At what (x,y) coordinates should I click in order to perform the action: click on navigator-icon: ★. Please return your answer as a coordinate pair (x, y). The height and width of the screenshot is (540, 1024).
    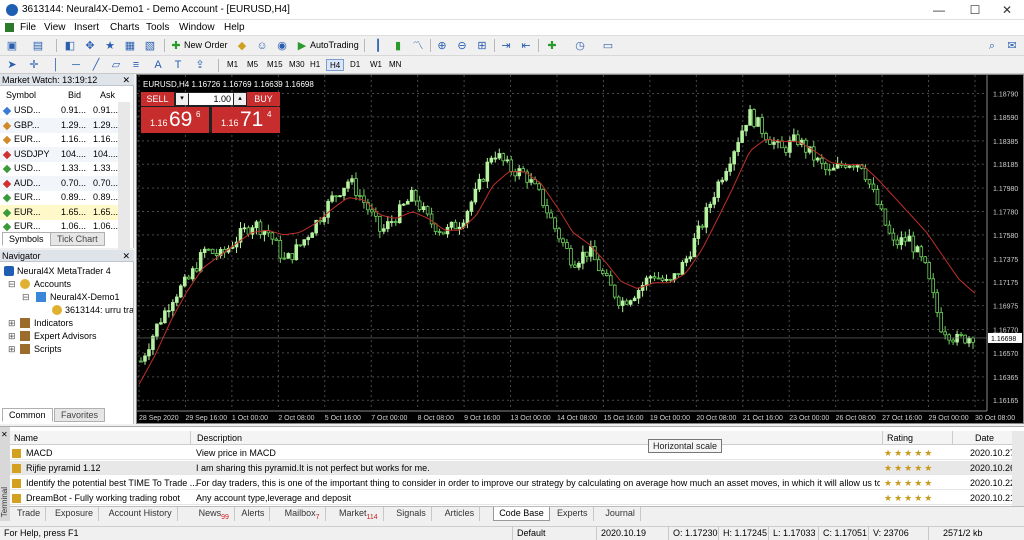
    Looking at the image, I should click on (110, 46).